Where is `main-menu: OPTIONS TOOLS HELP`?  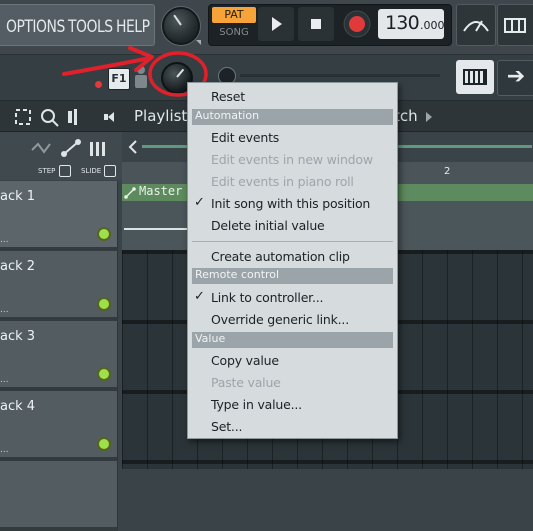
main-menu: OPTIONS TOOLS HELP is located at coordinates (77, 25).